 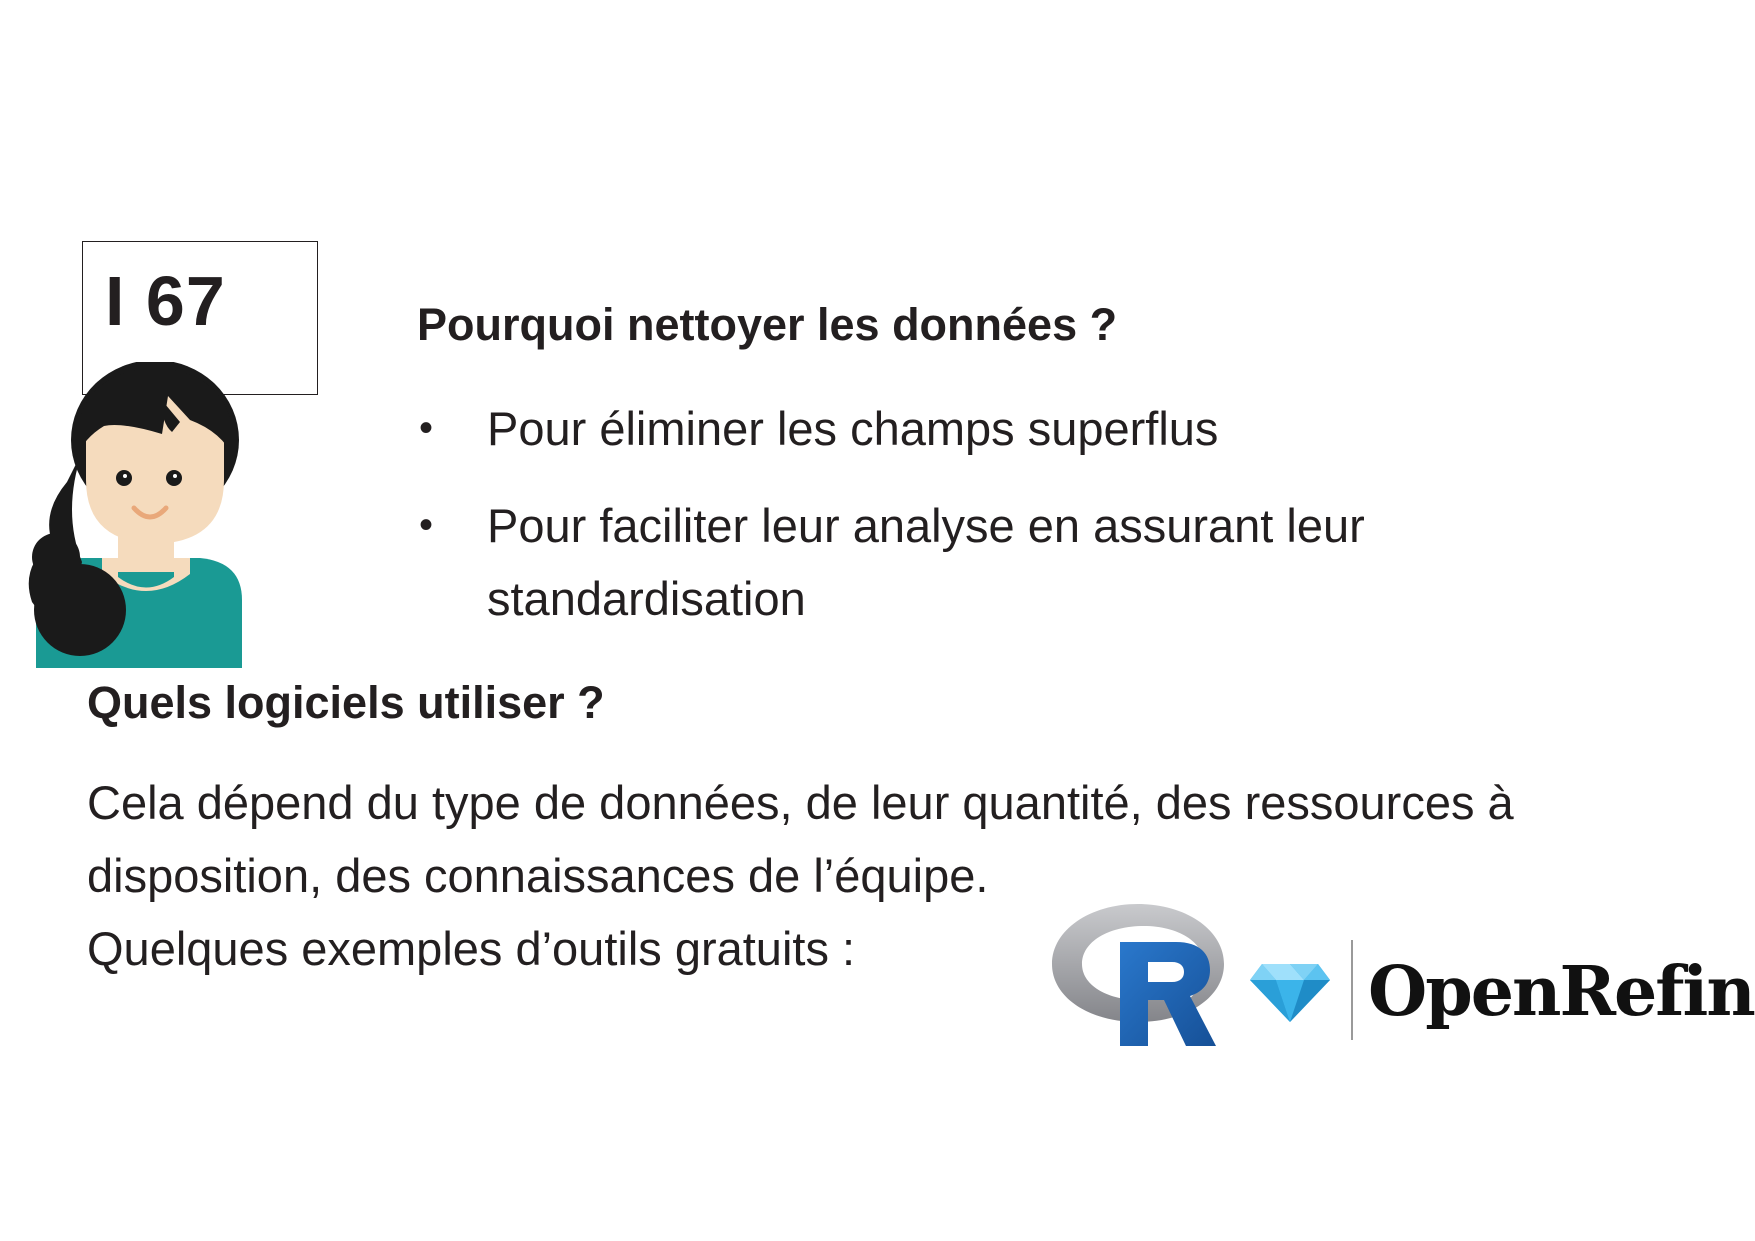 I want to click on openrefine-logo: OpenRefine, so click(x=1501, y=990).